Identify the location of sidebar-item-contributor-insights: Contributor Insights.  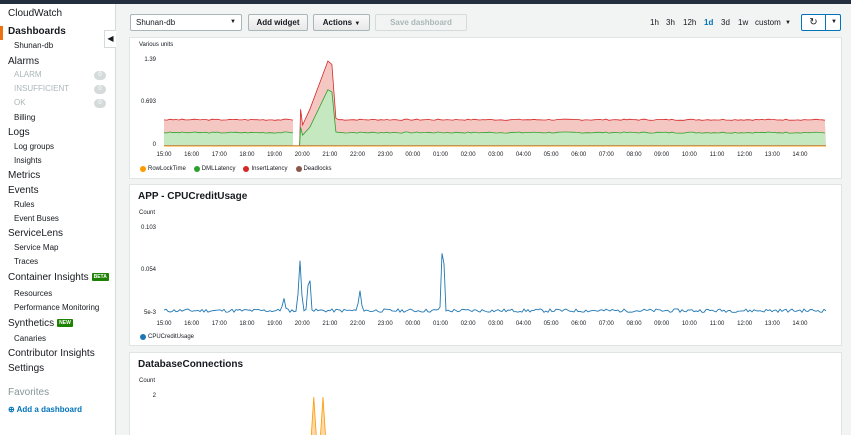
(51, 353).